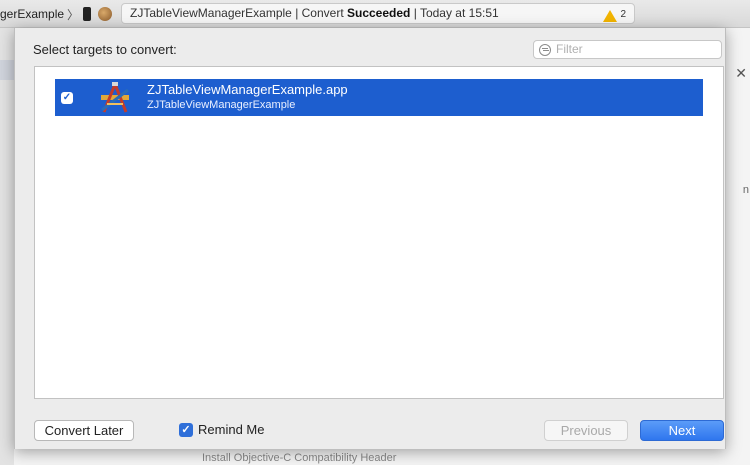  I want to click on filter-placeholder: Filter, so click(569, 49).